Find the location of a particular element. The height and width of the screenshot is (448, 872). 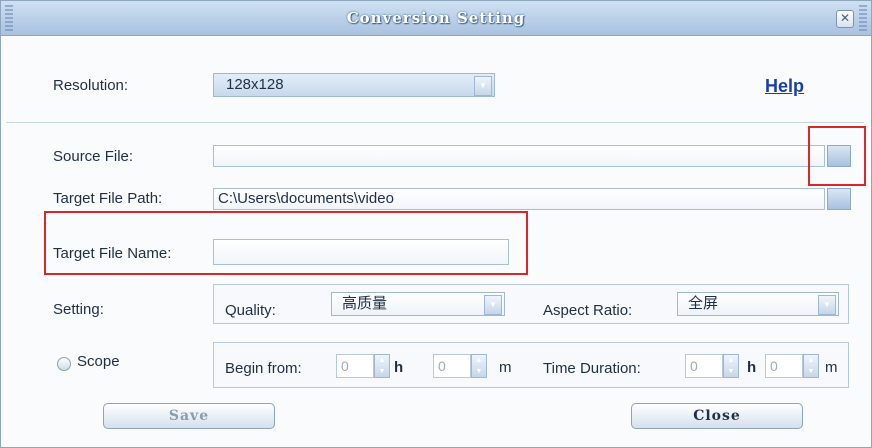

begin-minute-input: 0 is located at coordinates (452, 366).